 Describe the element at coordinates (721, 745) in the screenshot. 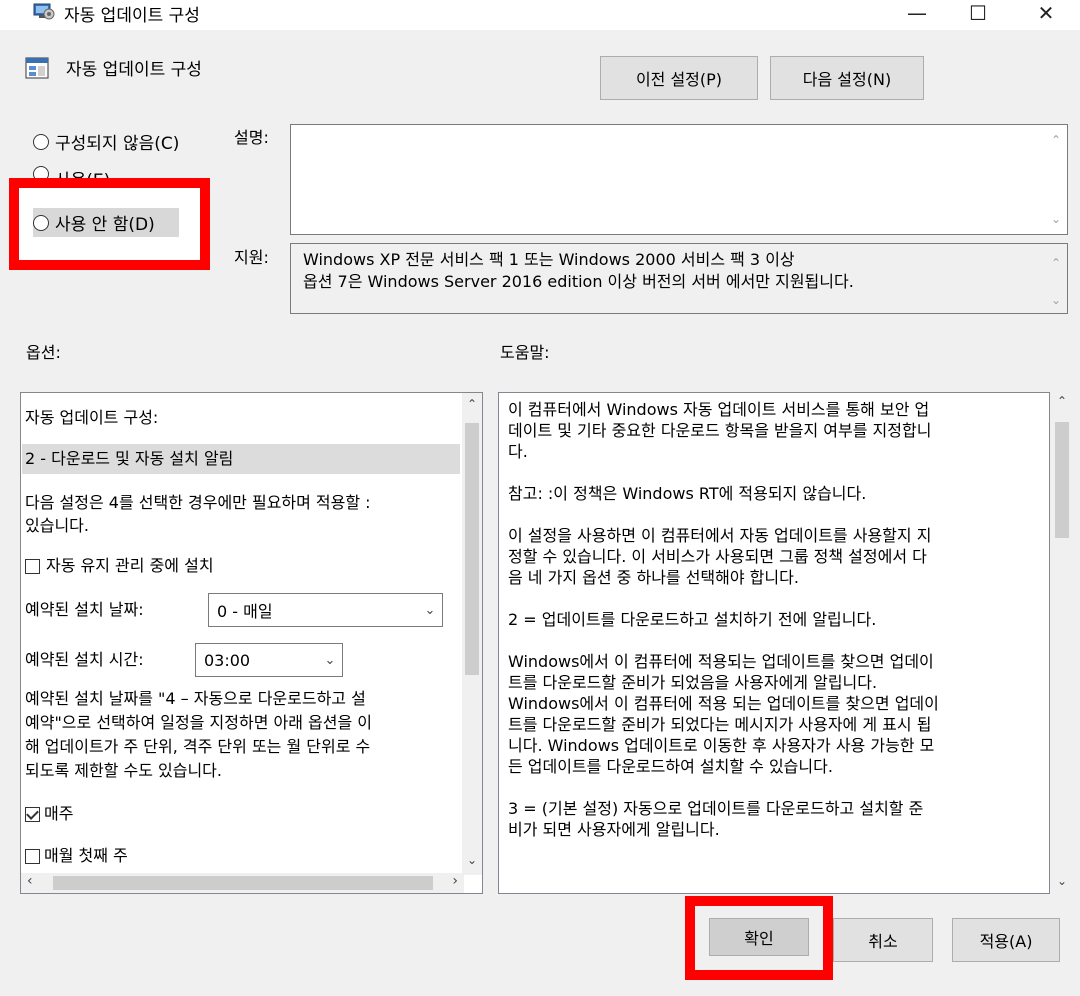

I see `help-line: 니다. Windows 업데이트로 이동한 후 사용자가 사용 가능한 모` at that location.